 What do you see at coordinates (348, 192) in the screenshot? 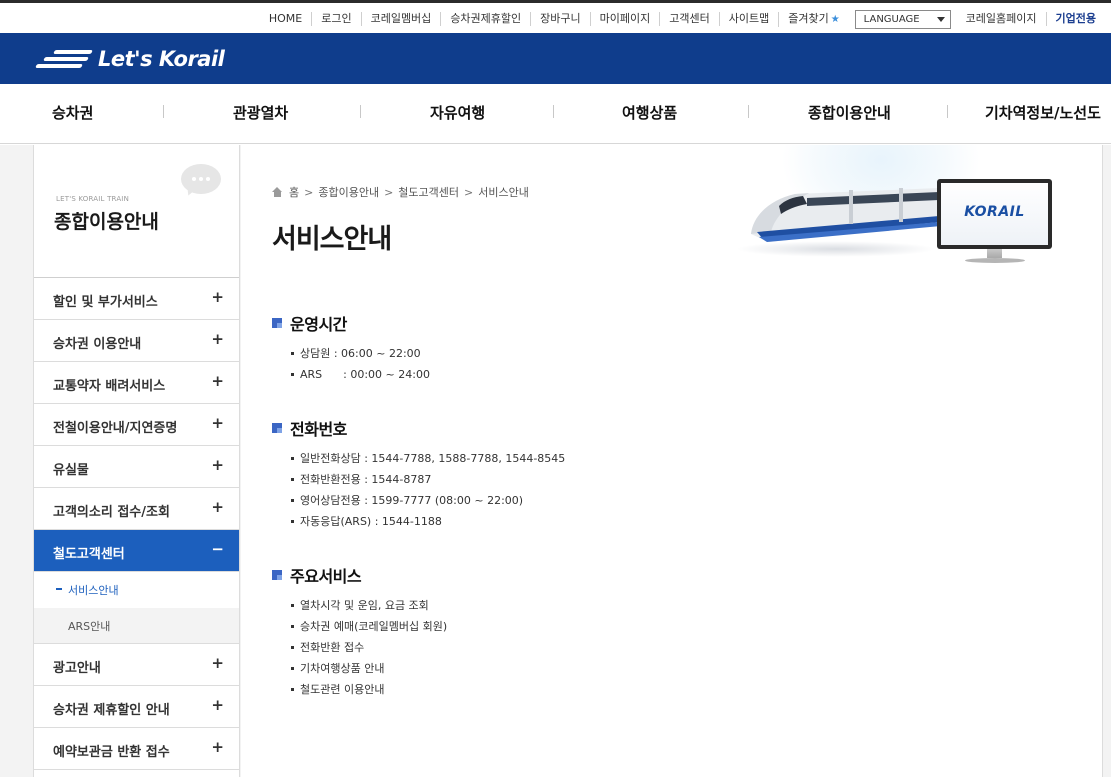
I see `breadcrumb-general-guide: 종합이용안내` at bounding box center [348, 192].